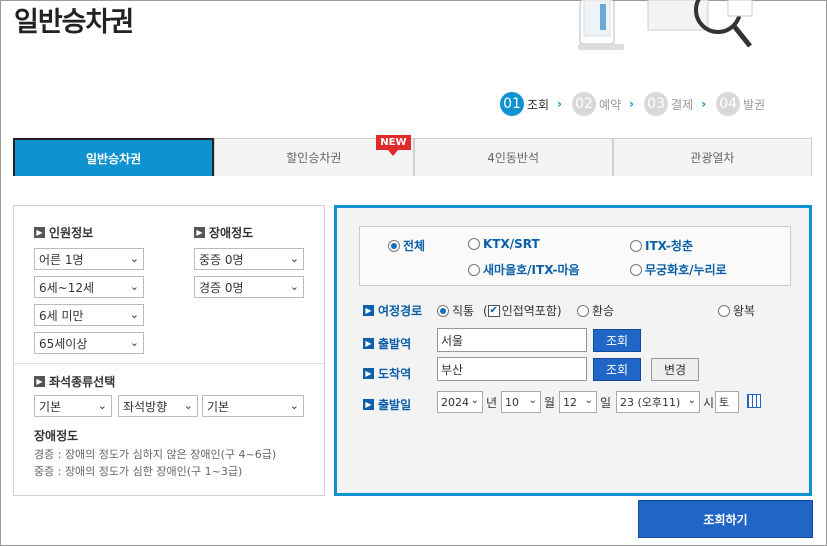  I want to click on arrival-label: ▶ 도착역, so click(387, 373).